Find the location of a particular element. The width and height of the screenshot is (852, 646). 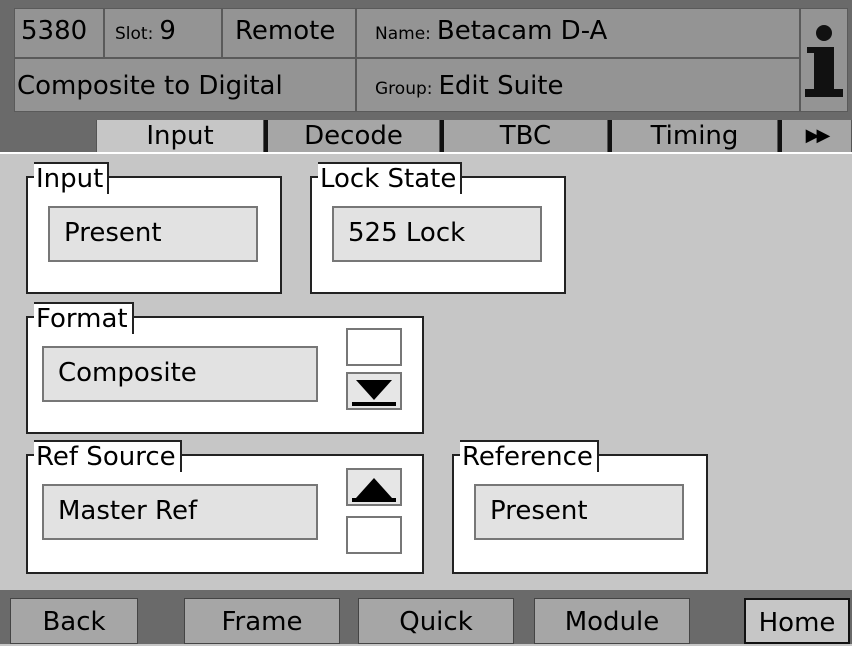

tab-bar: Input Decode TBC Timing ▶▶ is located at coordinates (426, 135).